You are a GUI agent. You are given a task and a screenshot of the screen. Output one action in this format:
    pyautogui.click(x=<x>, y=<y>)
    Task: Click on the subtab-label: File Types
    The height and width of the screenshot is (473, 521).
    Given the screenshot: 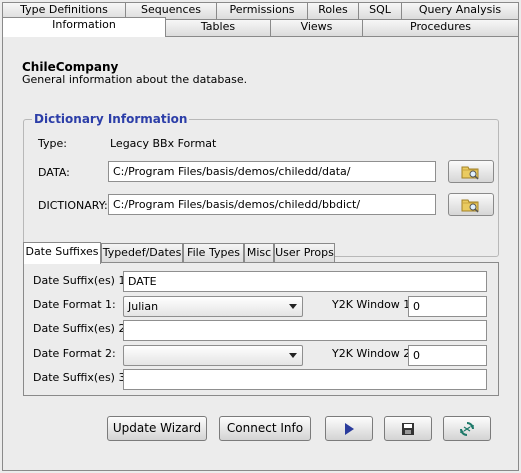 What is the action you would take?
    pyautogui.click(x=213, y=252)
    